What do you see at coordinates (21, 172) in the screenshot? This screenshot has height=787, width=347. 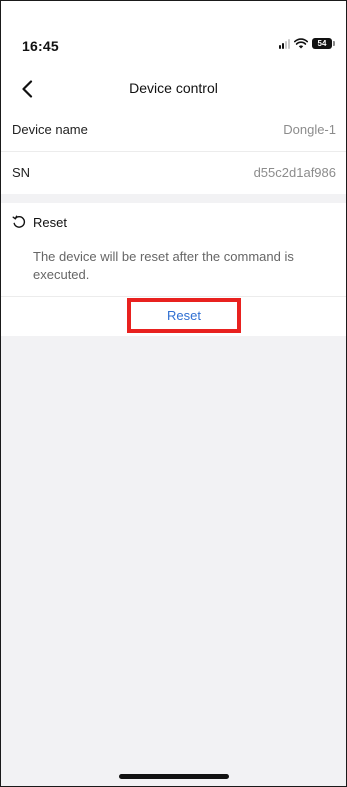 I see `sn-label: SN` at bounding box center [21, 172].